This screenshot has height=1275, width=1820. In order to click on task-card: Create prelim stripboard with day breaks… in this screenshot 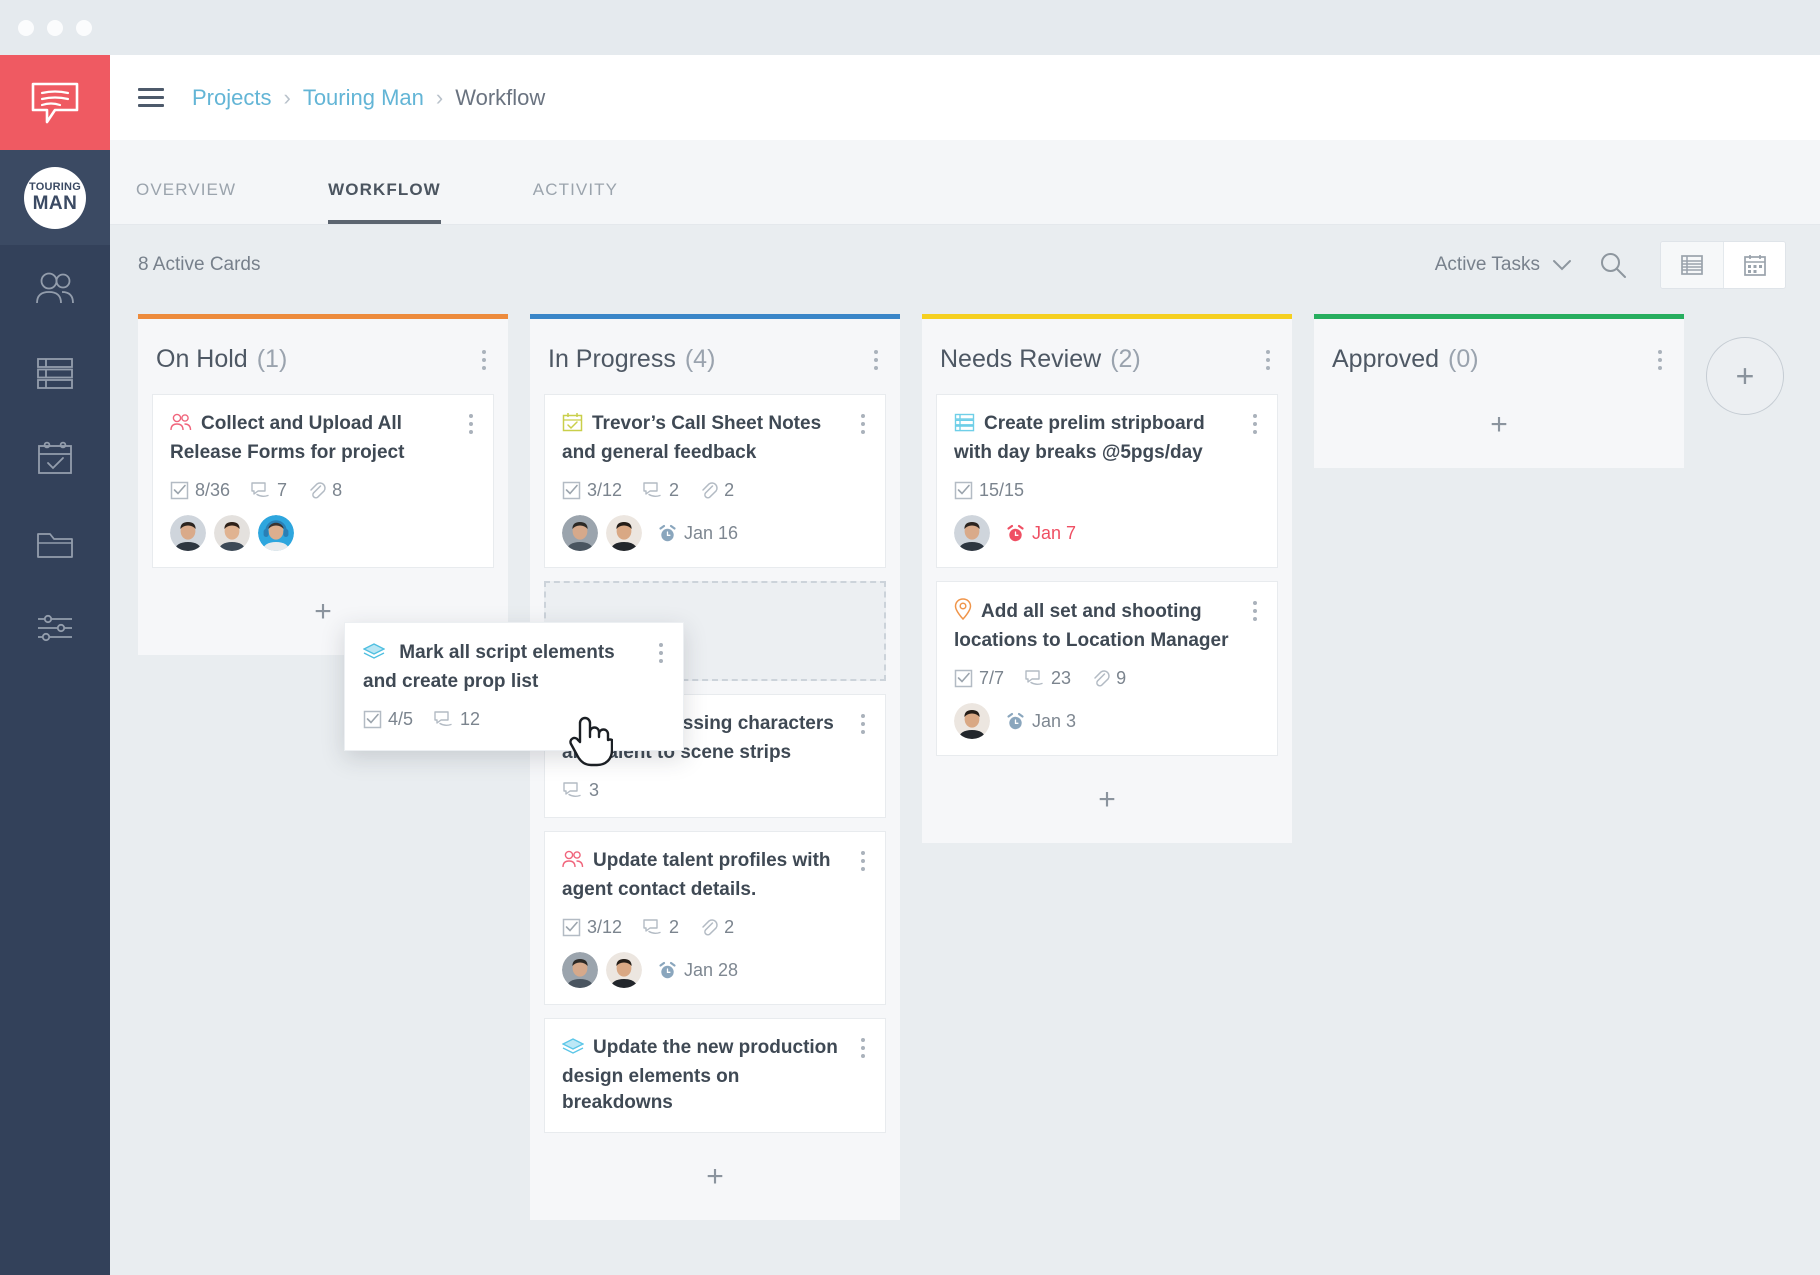, I will do `click(1107, 481)`.